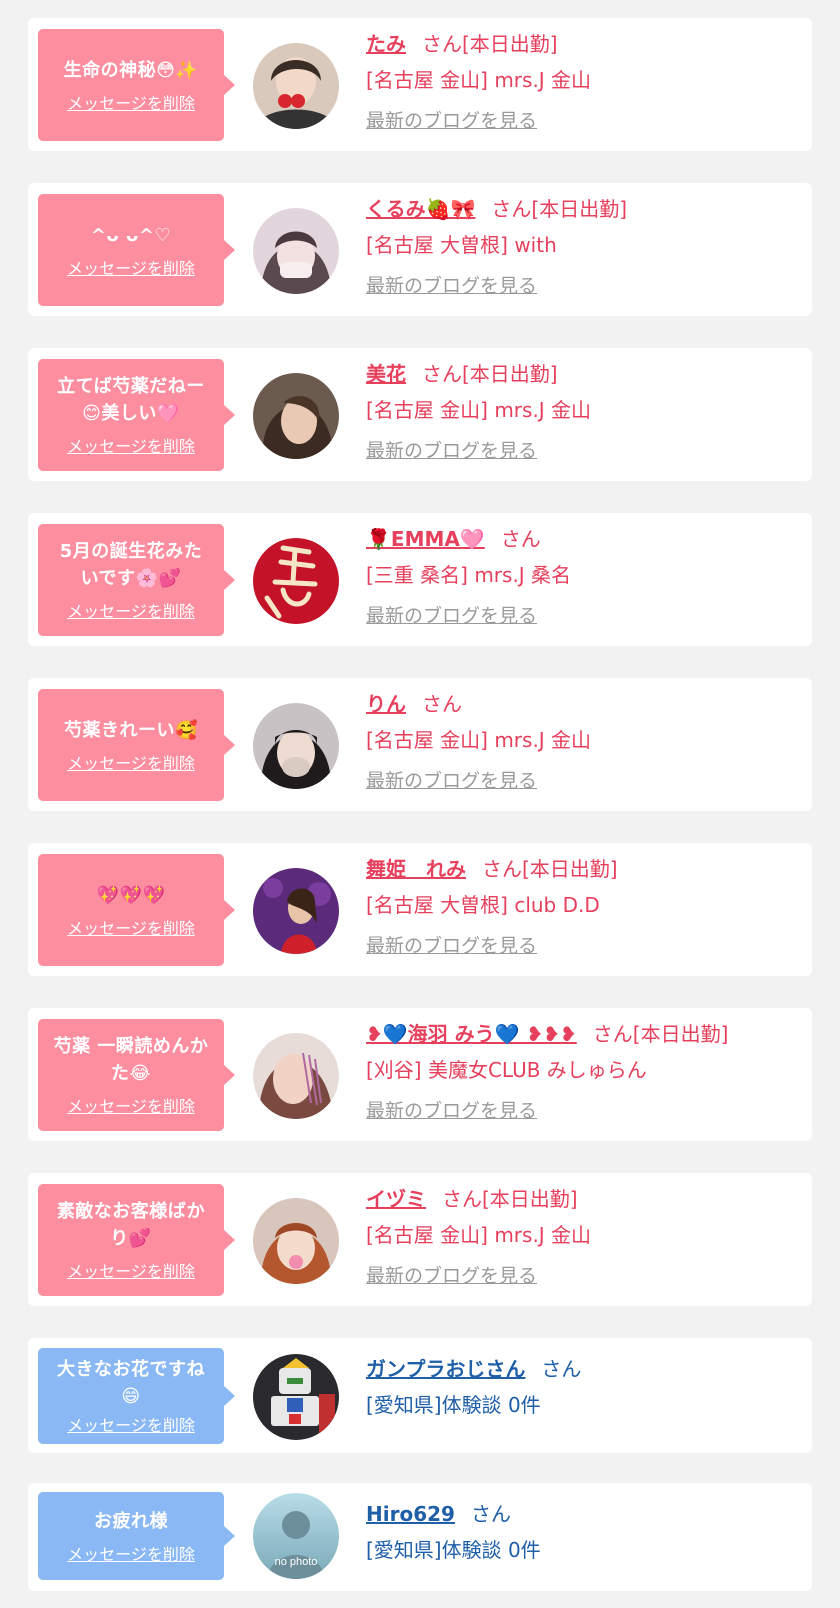  Describe the element at coordinates (425, 539) in the screenshot. I see `cast-name-link: 🌹EMMA🩷` at that location.